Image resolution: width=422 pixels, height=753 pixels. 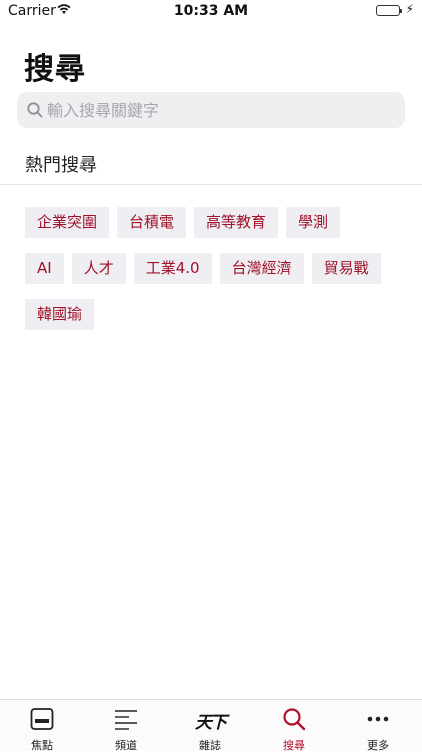 I want to click on tab-label: 雜誌, so click(x=210, y=745).